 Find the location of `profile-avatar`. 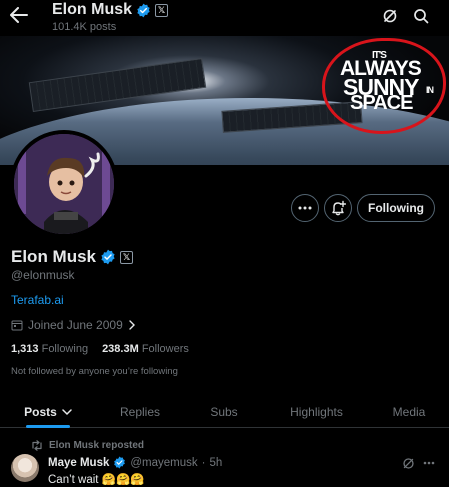

profile-avatar is located at coordinates (64, 184).